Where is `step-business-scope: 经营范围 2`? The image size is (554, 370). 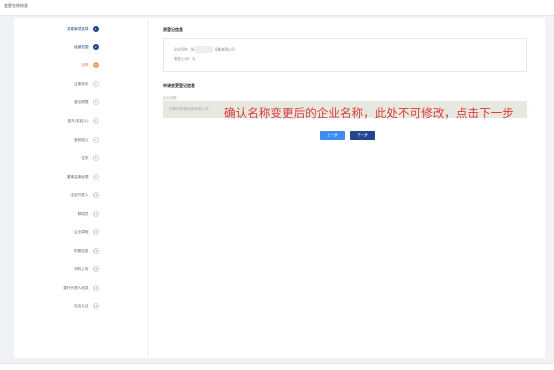 step-business-scope: 经营范围 2 is located at coordinates (86, 47).